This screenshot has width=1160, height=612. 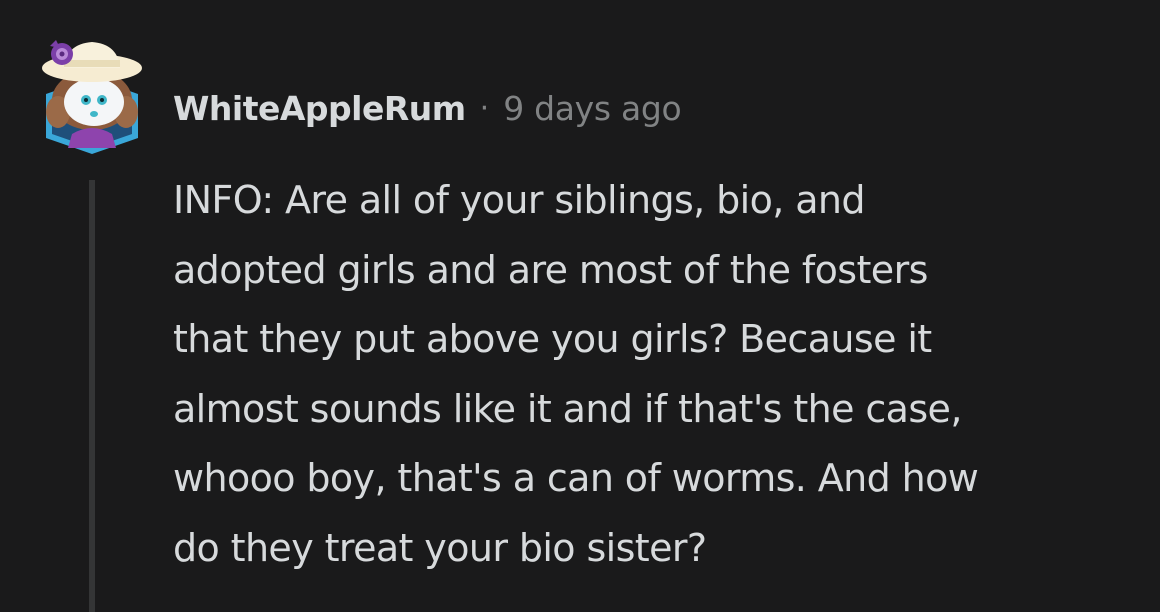 I want to click on comment-meta: WhiteAppleRum · 9 days ago, so click(x=427, y=108).